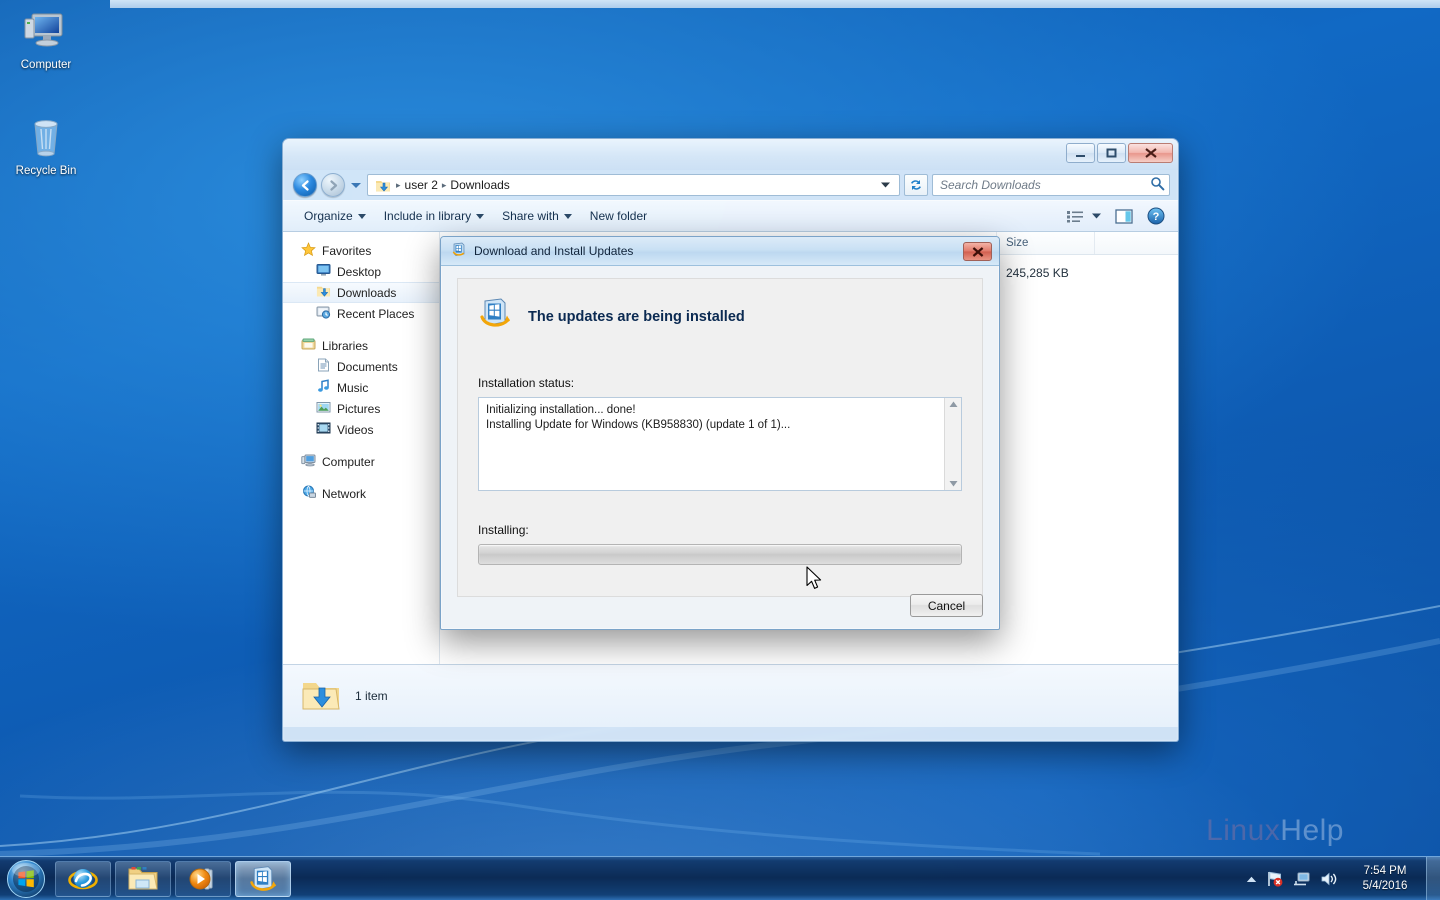  Describe the element at coordinates (530, 216) in the screenshot. I see `share-with-label: Share with` at that location.